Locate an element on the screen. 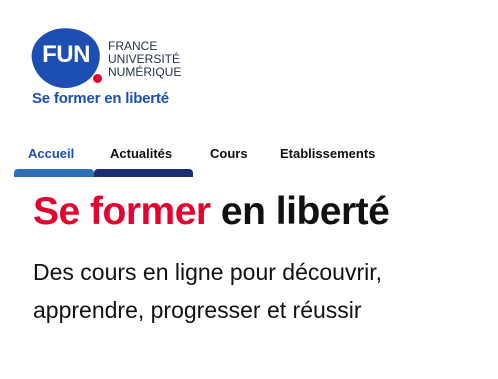  hero-title-accent: Se former is located at coordinates (122, 211).